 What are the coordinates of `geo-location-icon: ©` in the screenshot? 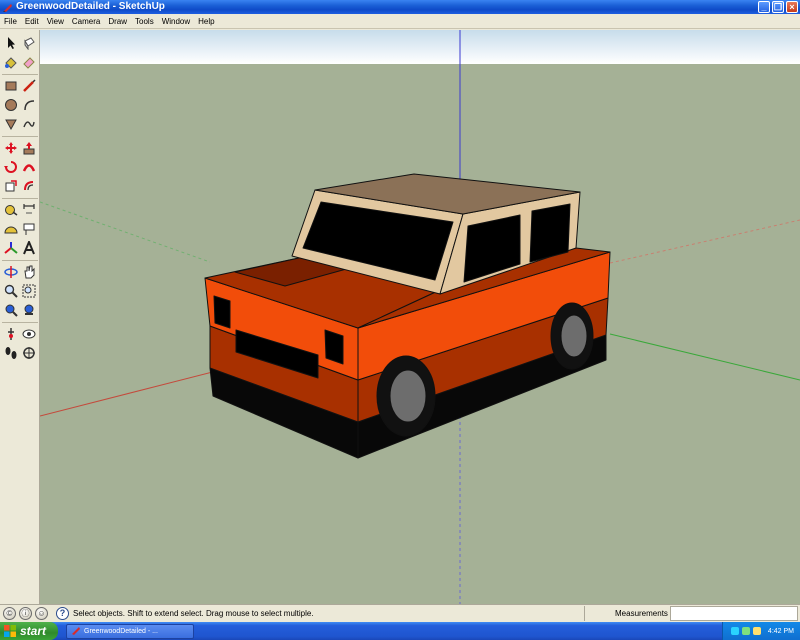 It's located at (9, 613).